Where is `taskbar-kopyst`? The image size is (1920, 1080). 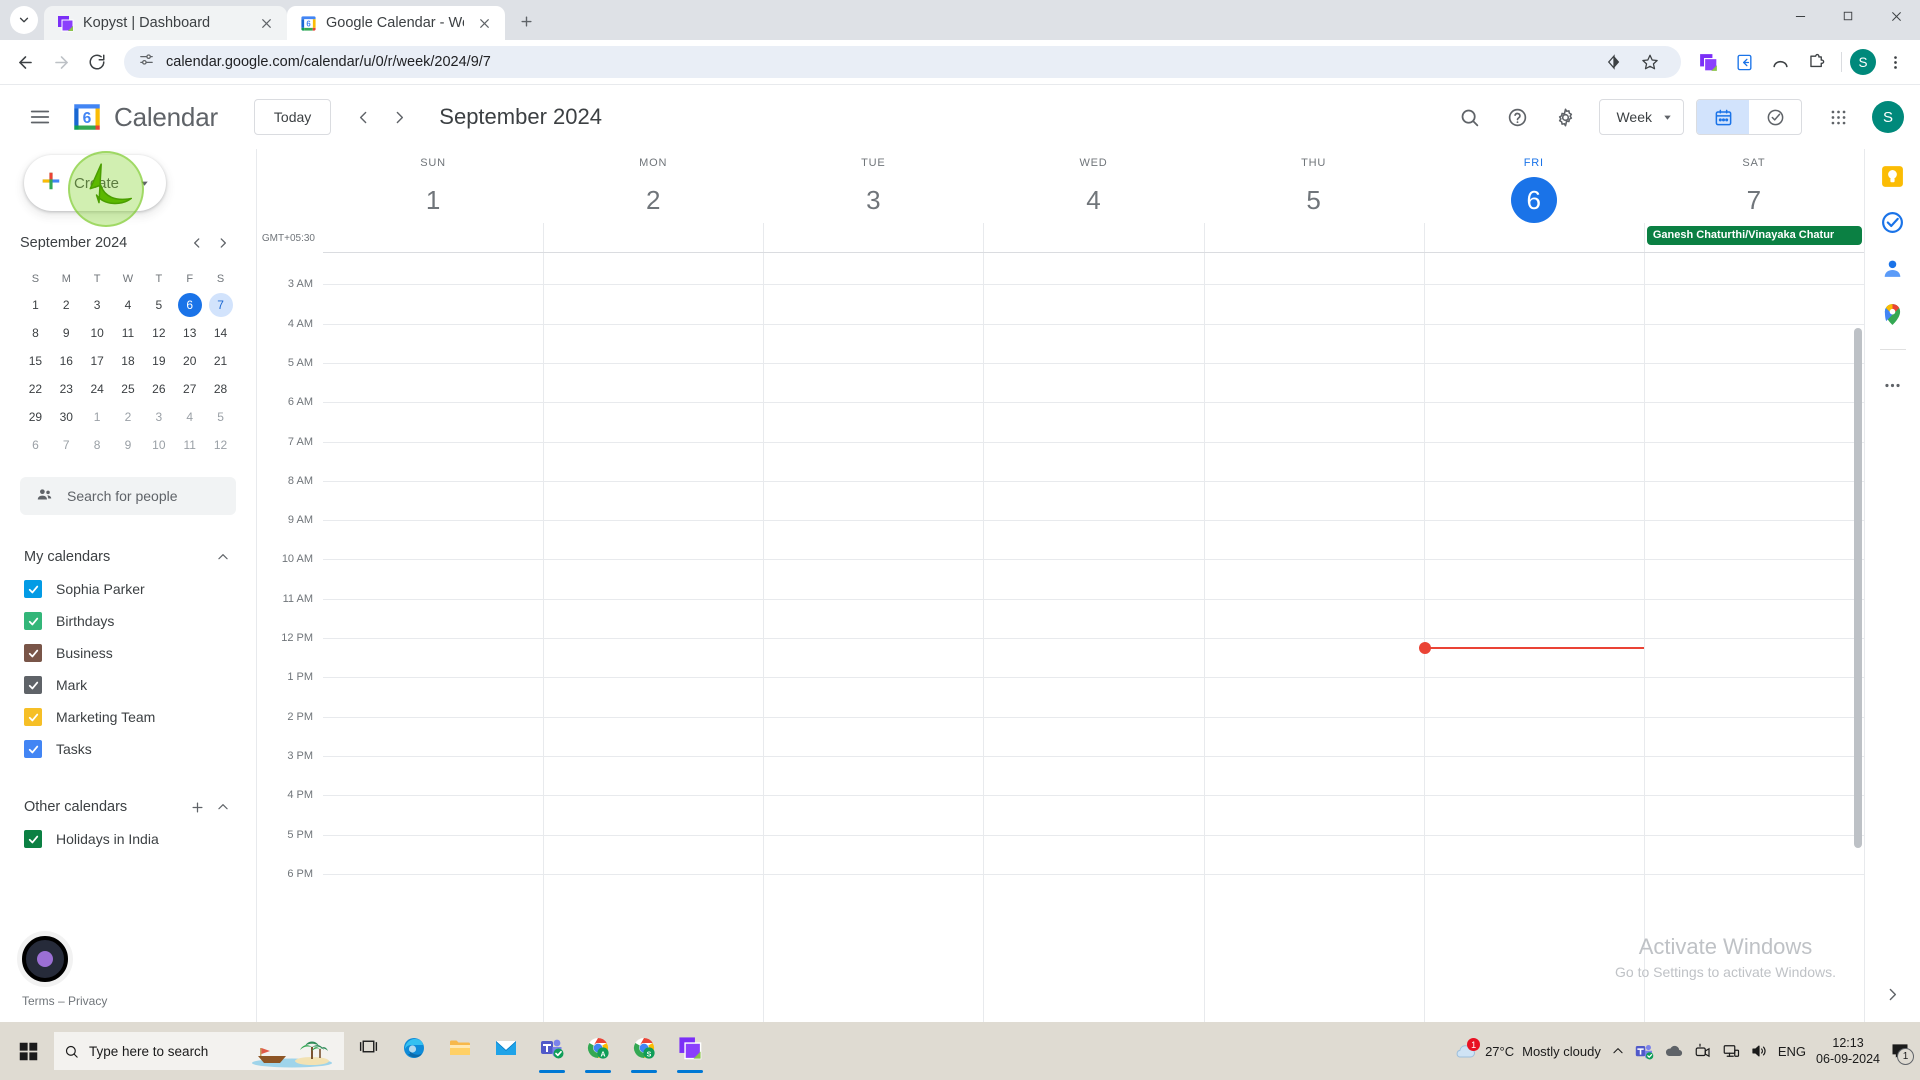
taskbar-kopyst is located at coordinates (690, 1051).